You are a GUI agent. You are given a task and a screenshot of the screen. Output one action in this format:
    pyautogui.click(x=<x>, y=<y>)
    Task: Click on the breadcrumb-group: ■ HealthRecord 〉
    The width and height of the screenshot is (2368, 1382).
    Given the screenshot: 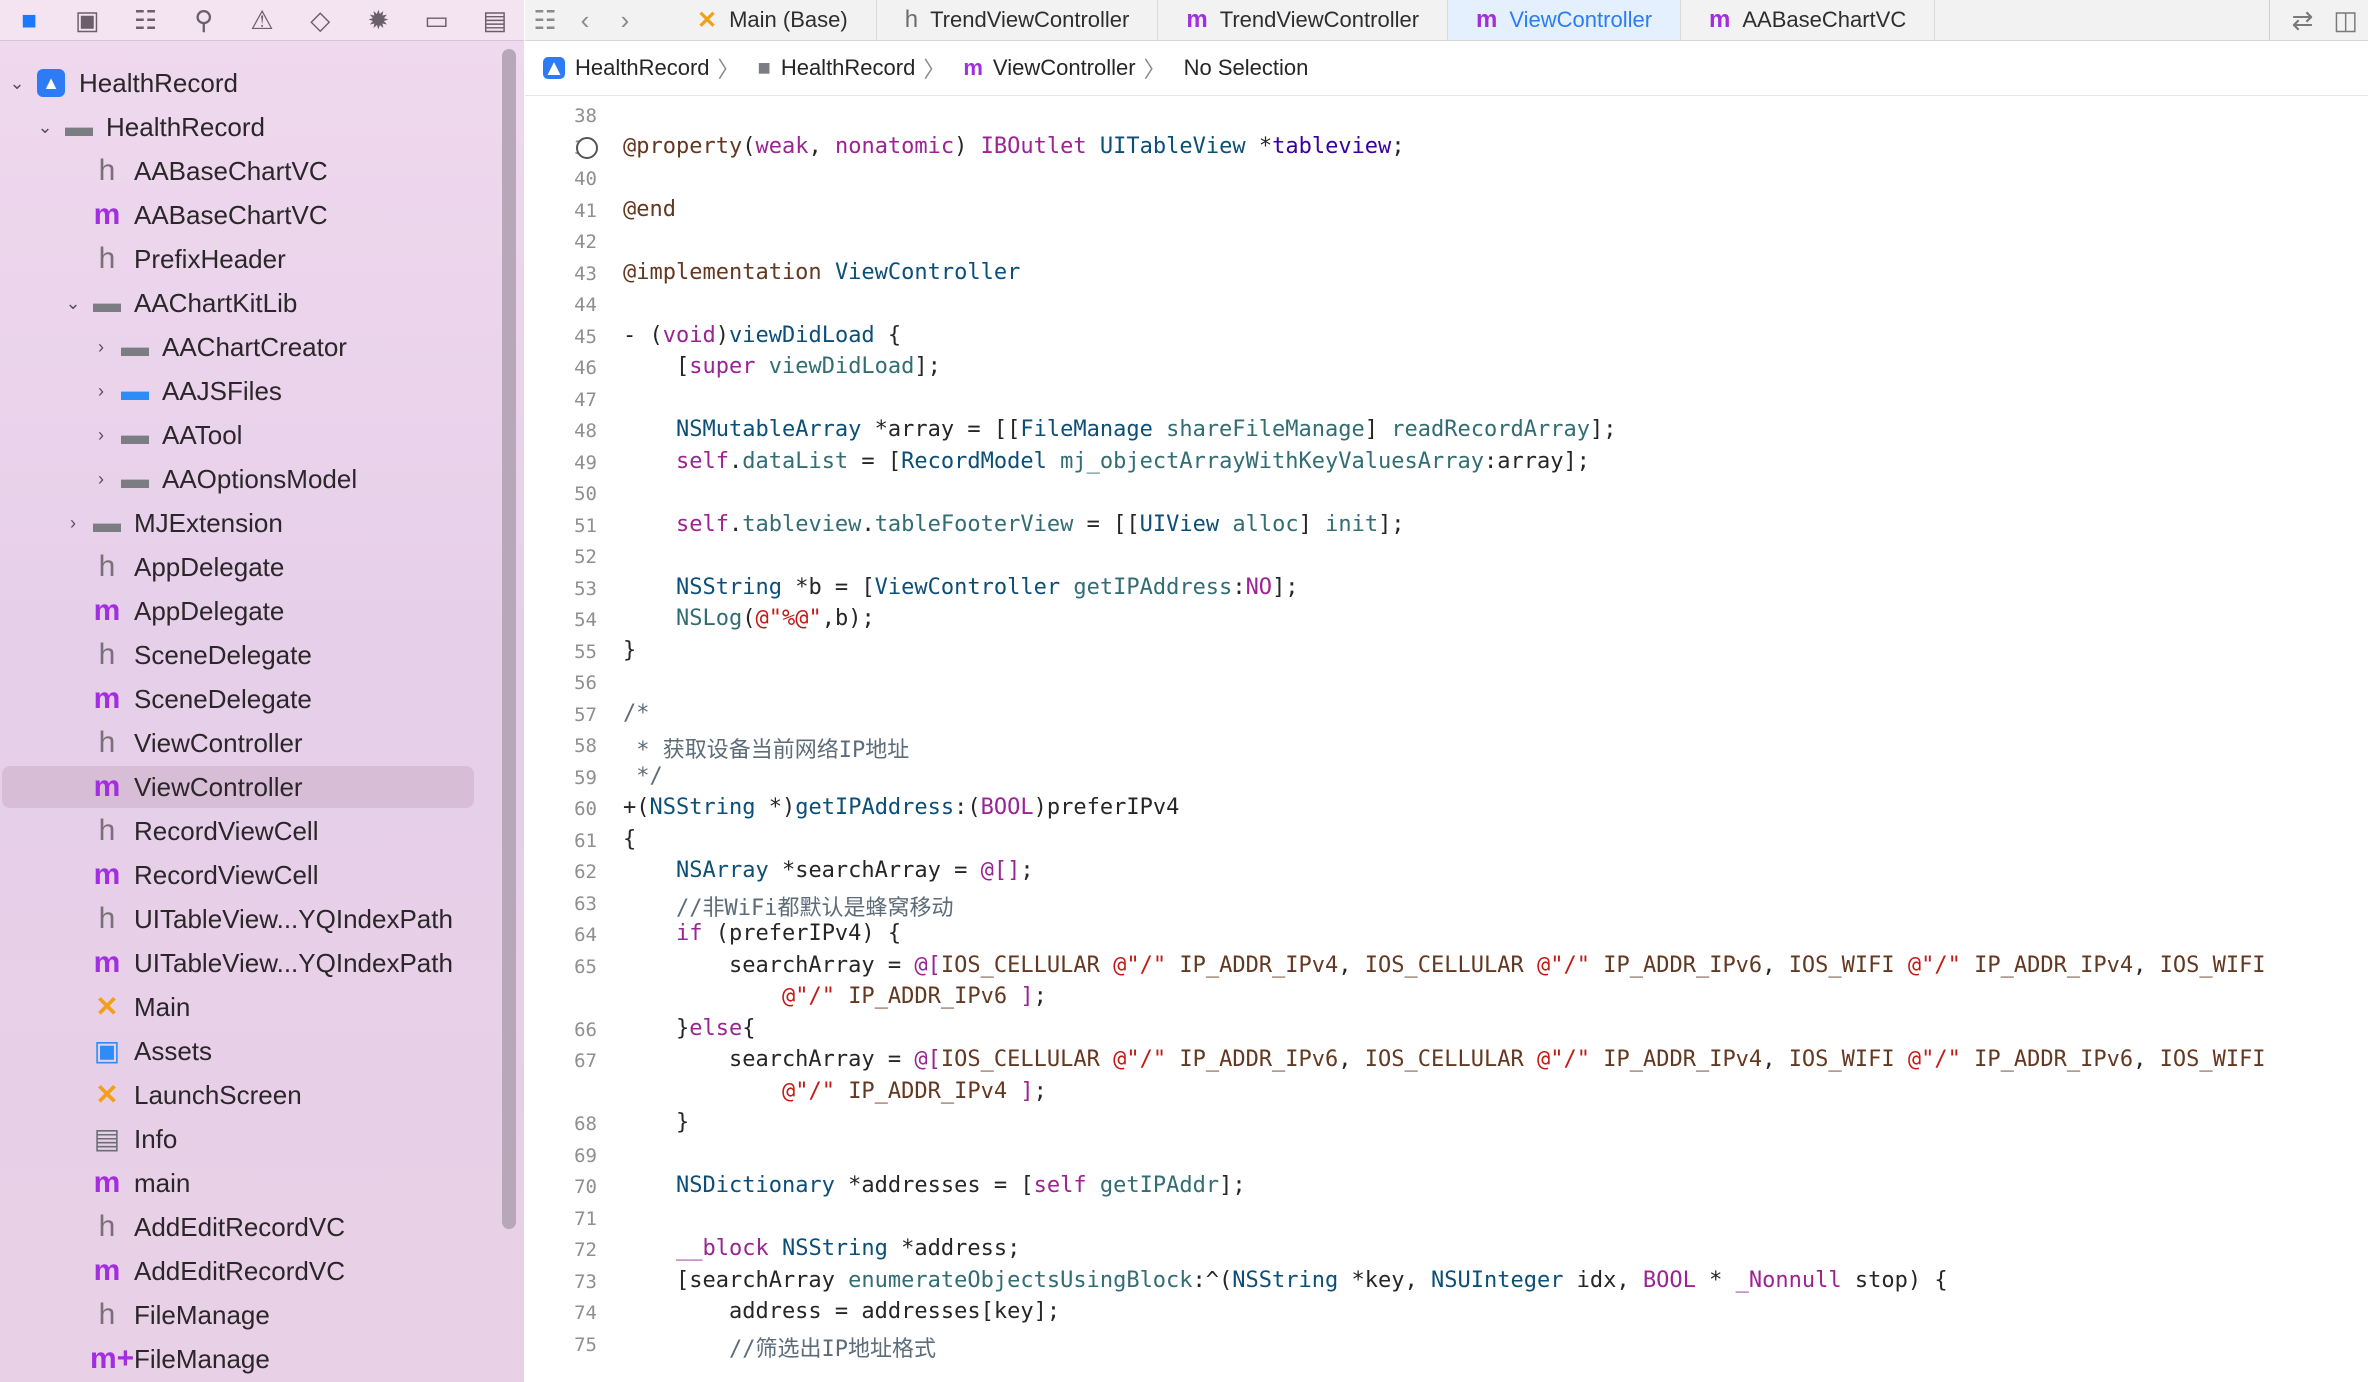 What is the action you would take?
    pyautogui.click(x=852, y=68)
    